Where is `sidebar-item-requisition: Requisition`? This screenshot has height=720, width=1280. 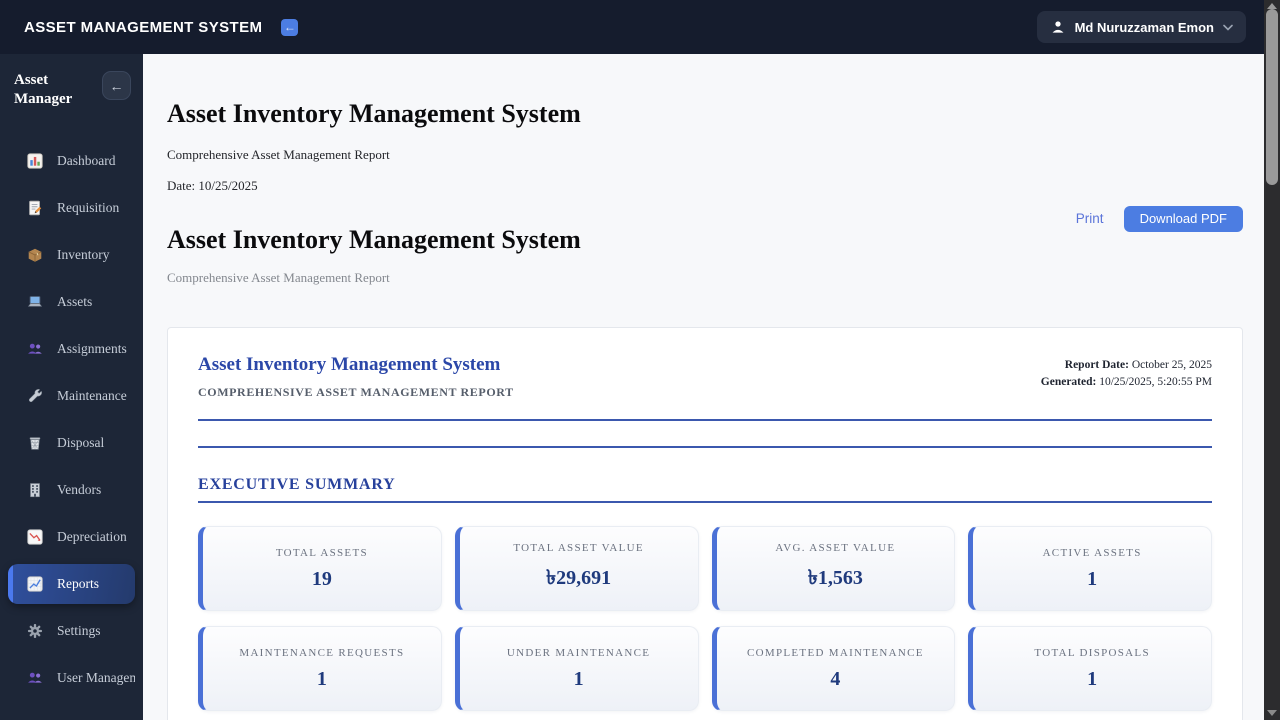
sidebar-item-requisition: Requisition is located at coordinates (71, 208).